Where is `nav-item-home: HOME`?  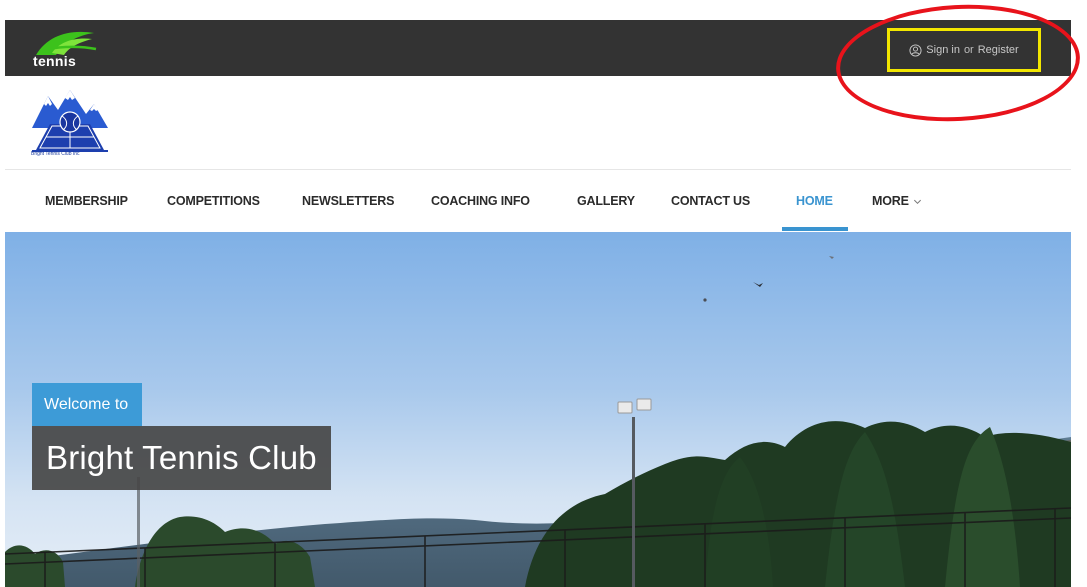 nav-item-home: HOME is located at coordinates (814, 201).